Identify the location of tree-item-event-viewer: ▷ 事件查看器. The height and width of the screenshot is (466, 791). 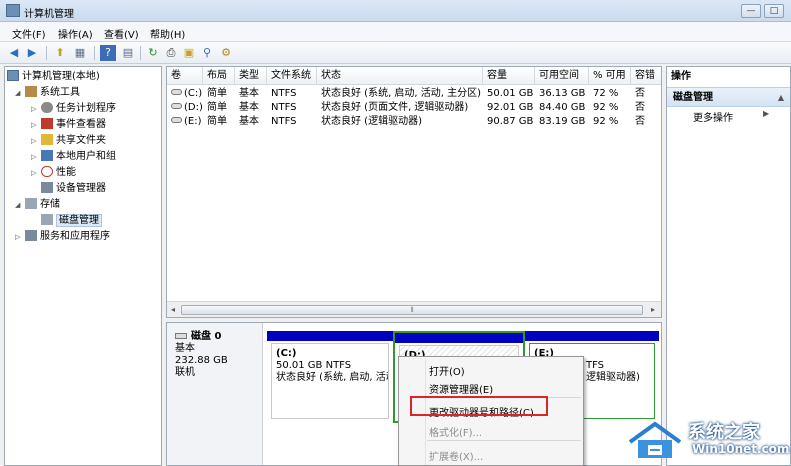
(68, 125).